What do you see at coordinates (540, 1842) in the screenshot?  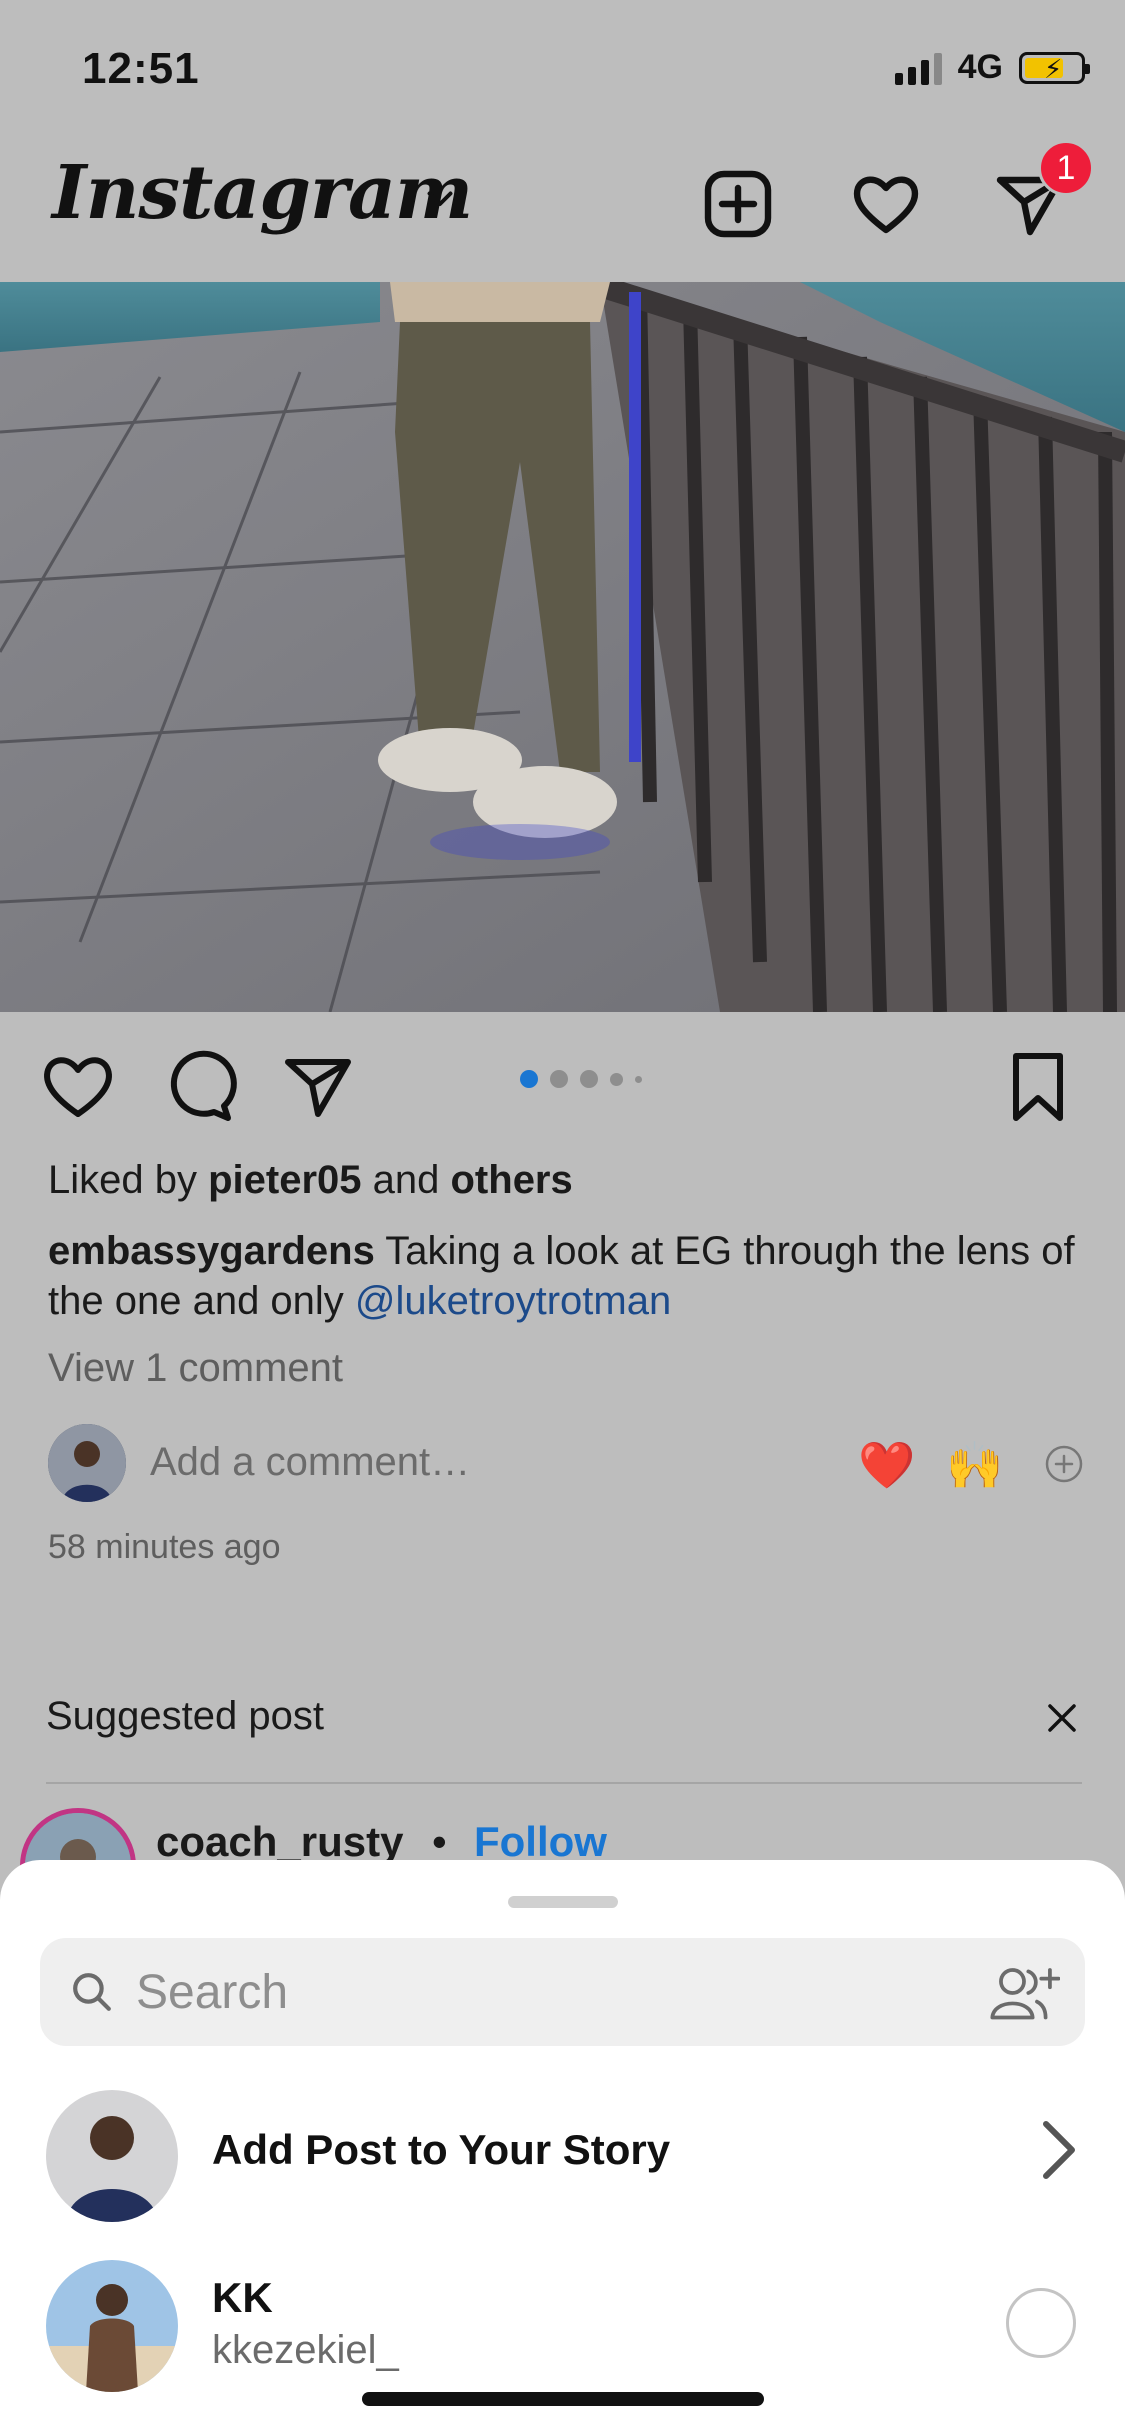 I see `follow-button: Follow` at bounding box center [540, 1842].